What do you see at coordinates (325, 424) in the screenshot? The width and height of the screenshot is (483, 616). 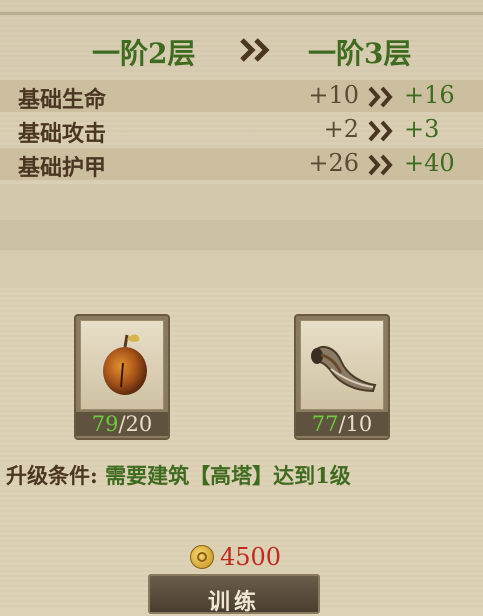 I see `material-have: 77` at bounding box center [325, 424].